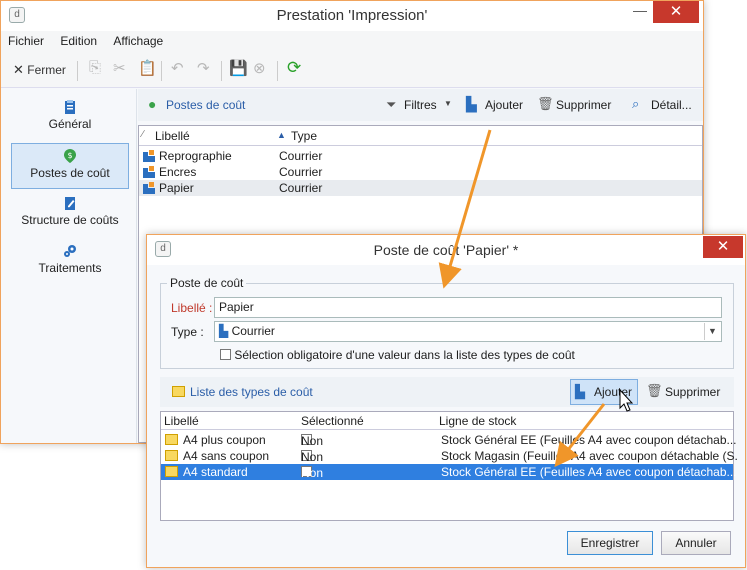  What do you see at coordinates (215, 472) in the screenshot?
I see `row-label: A4 standard` at bounding box center [215, 472].